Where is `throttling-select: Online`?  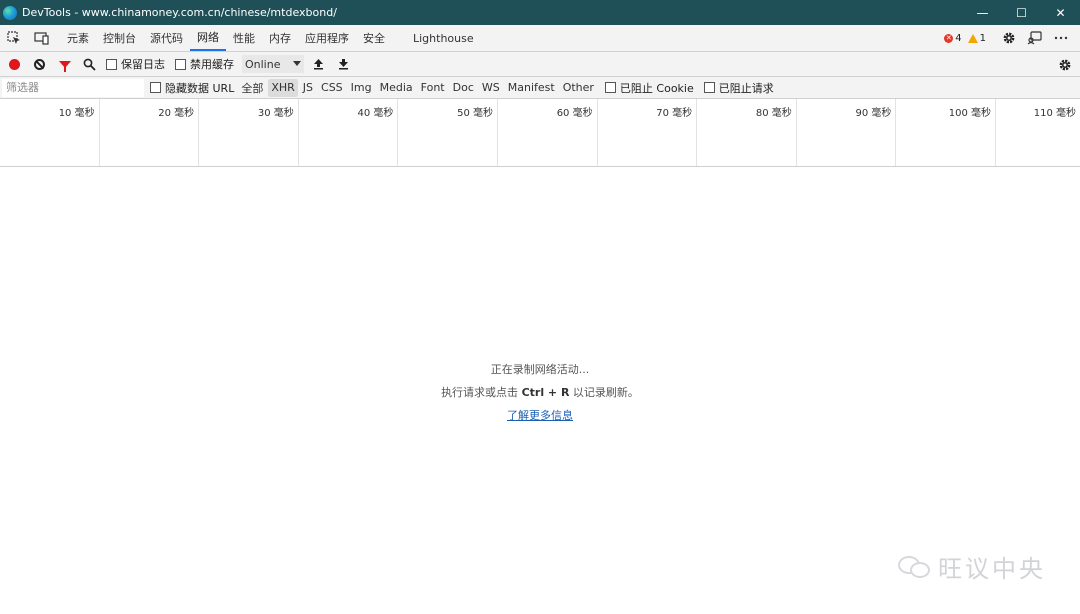
throttling-select: Online is located at coordinates (273, 64).